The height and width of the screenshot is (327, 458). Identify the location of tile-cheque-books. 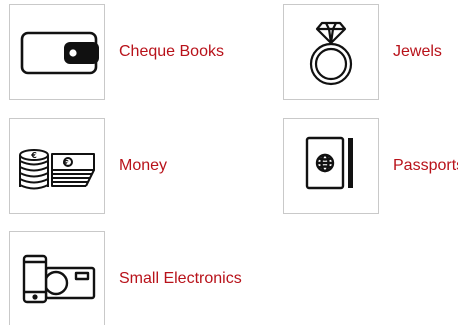
(57, 52).